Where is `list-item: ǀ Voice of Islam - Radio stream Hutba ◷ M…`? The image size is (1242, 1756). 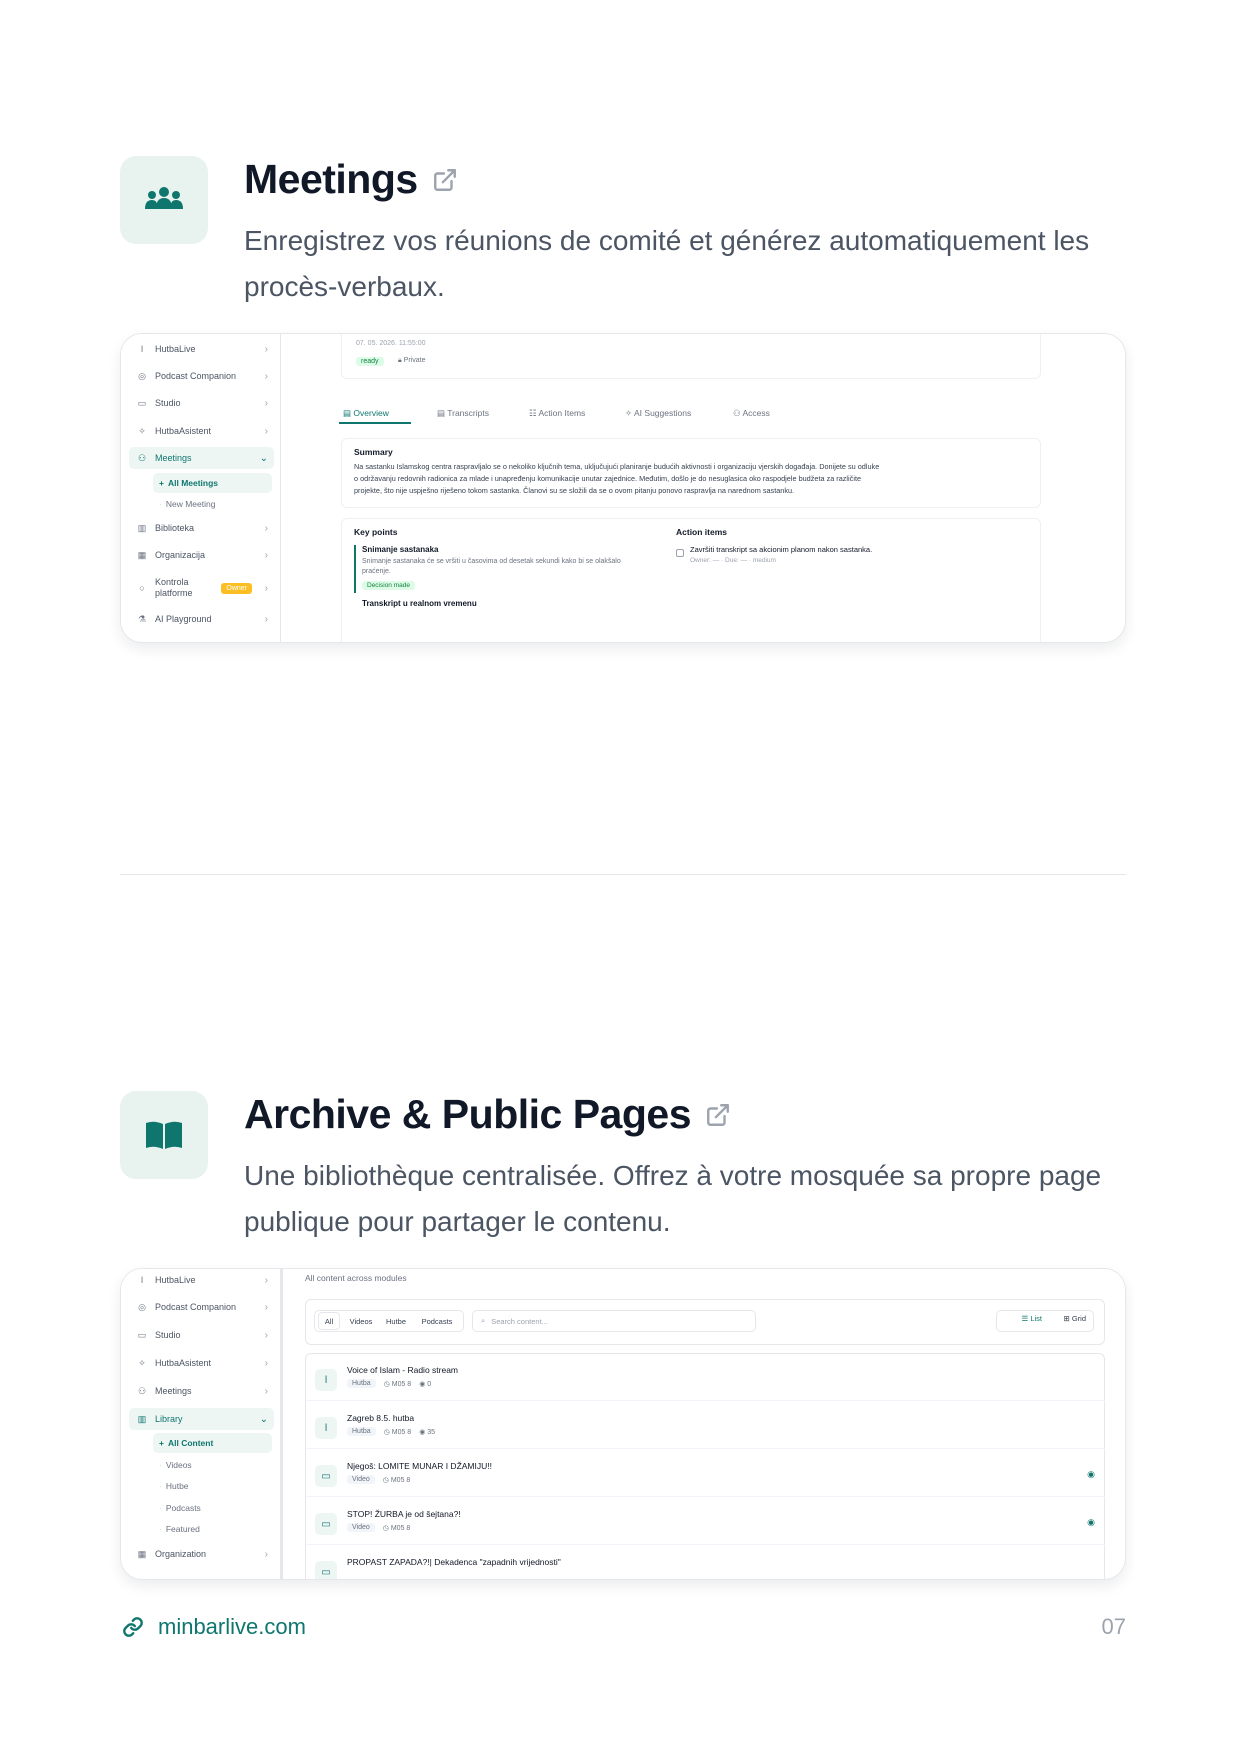
list-item: ǀ Voice of Islam - Radio stream Hutba ◷ M… is located at coordinates (706, 1379).